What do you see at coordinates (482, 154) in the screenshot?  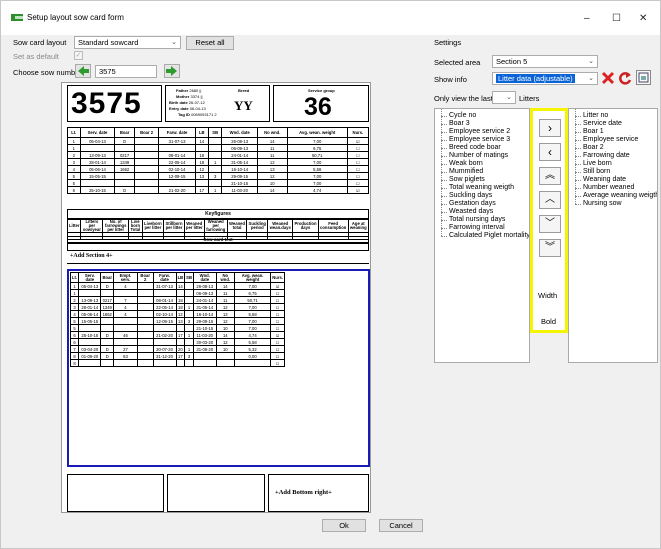 I see `available-field-item: Number of matings` at bounding box center [482, 154].